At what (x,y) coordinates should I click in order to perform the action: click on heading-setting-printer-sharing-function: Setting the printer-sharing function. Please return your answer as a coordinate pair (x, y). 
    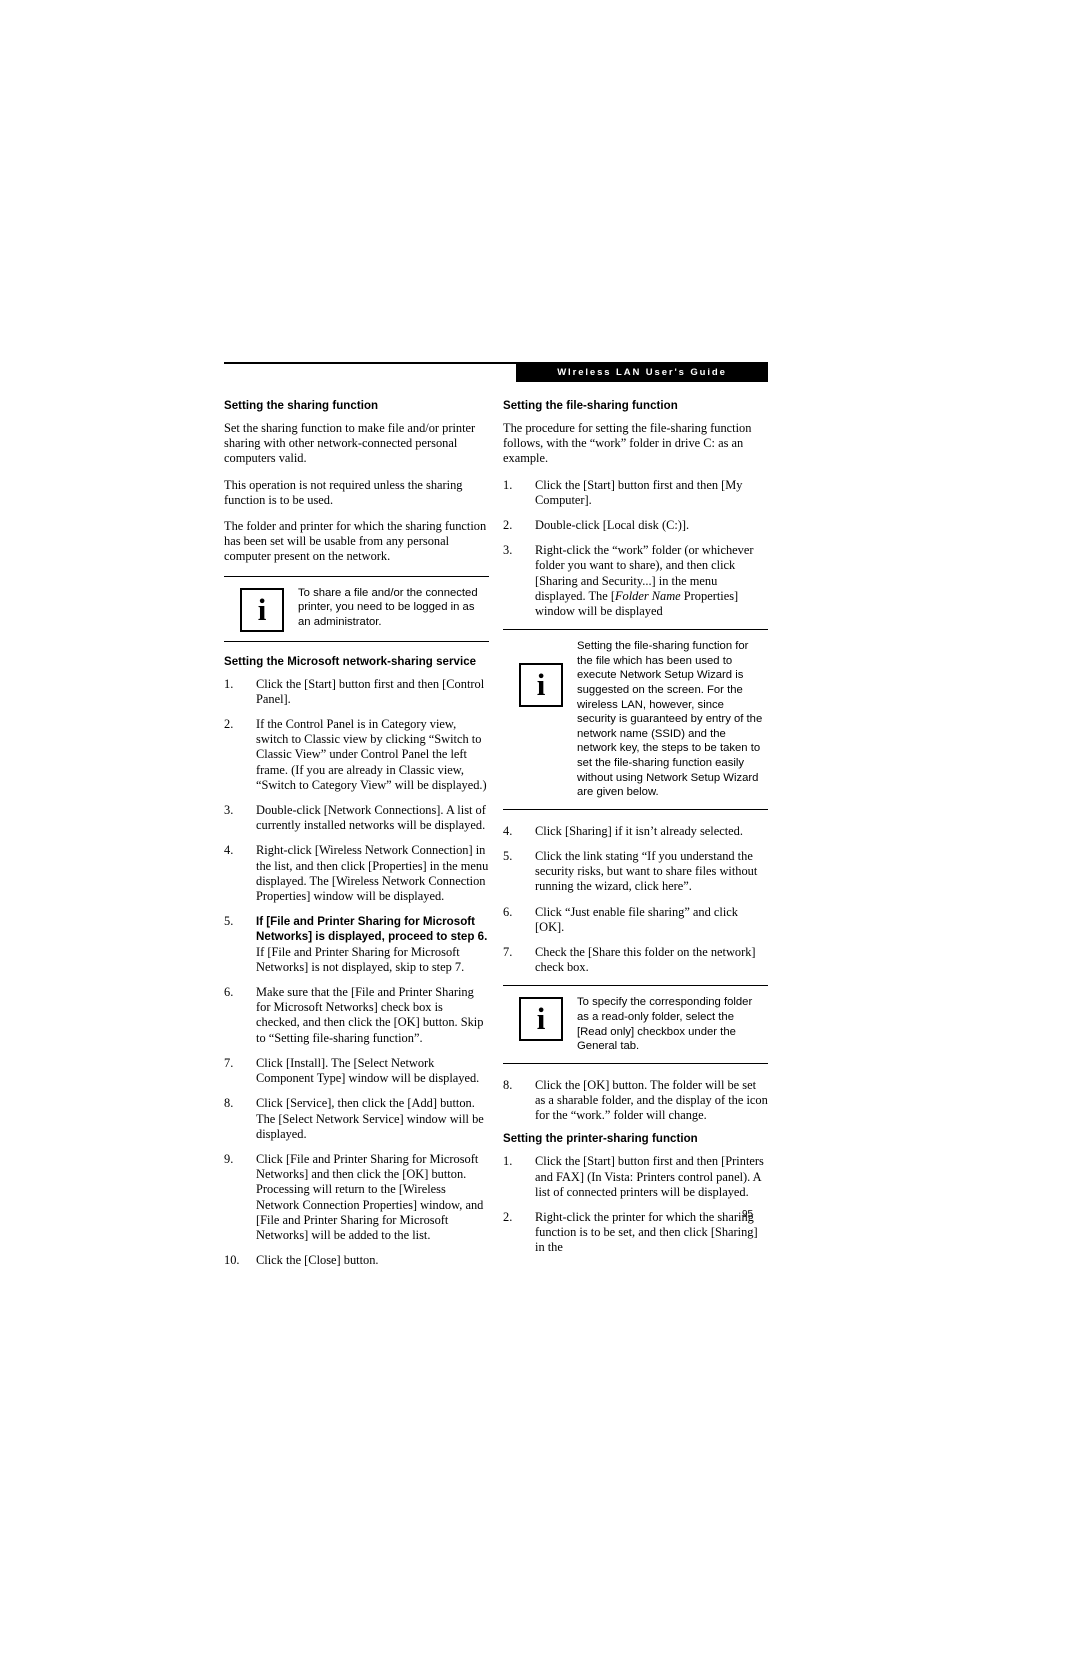
    Looking at the image, I should click on (600, 1139).